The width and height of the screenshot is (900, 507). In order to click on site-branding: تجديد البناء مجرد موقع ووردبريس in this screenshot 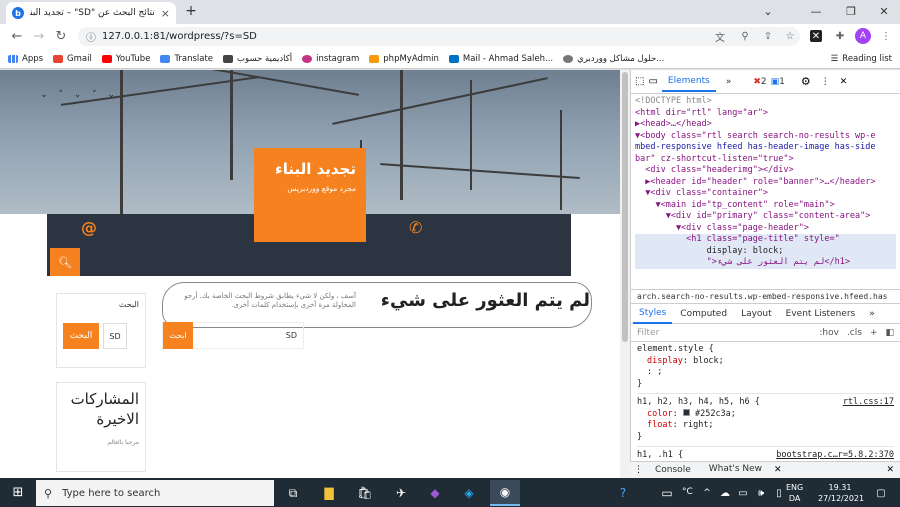, I will do `click(310, 195)`.